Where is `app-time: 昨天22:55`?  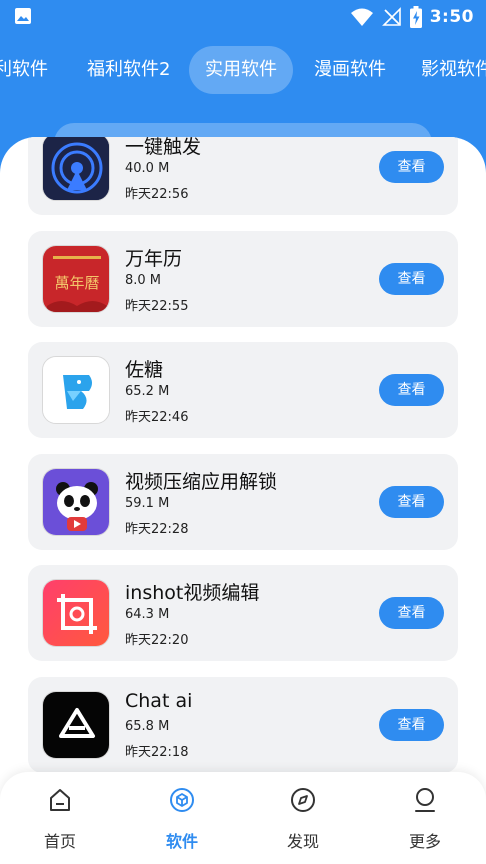
app-time: 昨天22:55 is located at coordinates (157, 306).